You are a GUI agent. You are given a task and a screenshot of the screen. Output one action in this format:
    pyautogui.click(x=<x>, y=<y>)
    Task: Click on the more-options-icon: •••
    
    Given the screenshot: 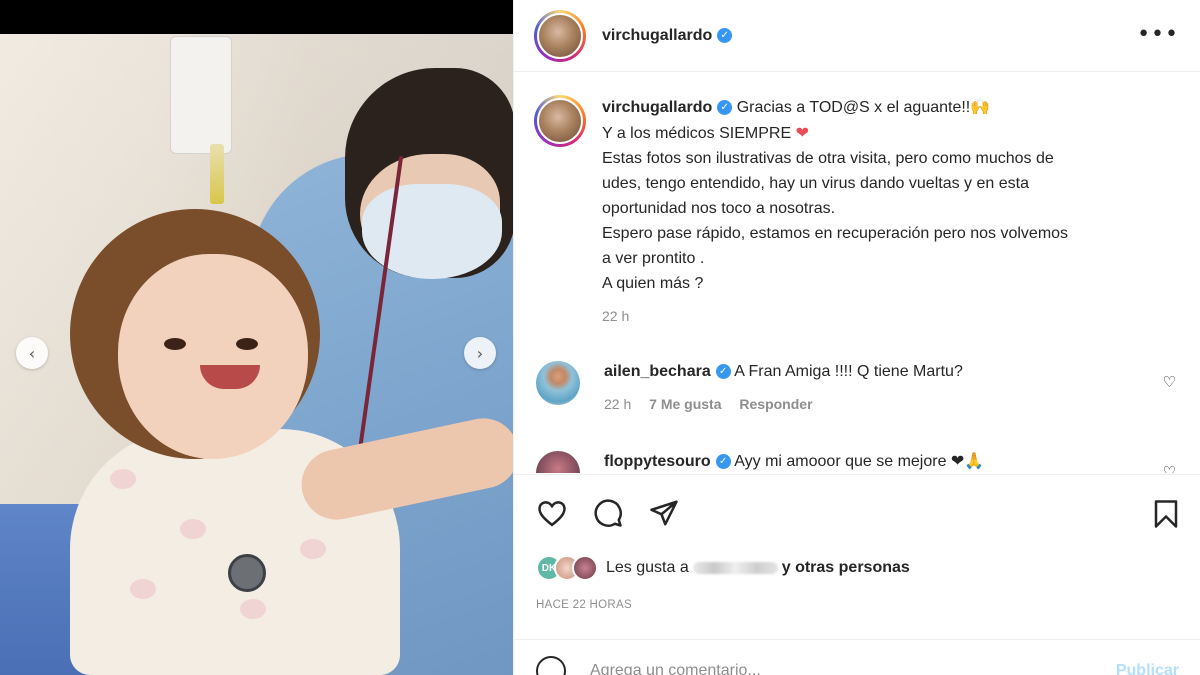 What is the action you would take?
    pyautogui.click(x=1158, y=34)
    